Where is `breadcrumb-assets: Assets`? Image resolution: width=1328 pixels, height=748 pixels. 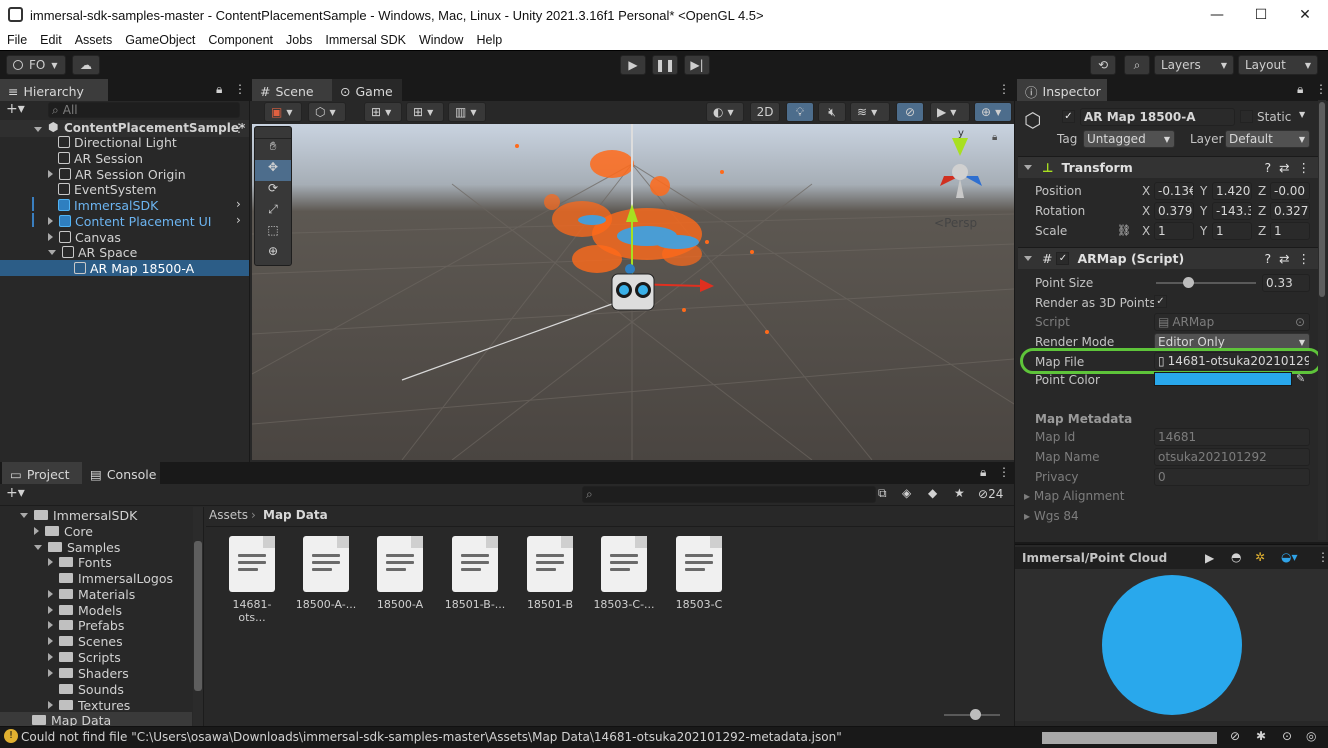
breadcrumb-assets: Assets is located at coordinates (228, 515).